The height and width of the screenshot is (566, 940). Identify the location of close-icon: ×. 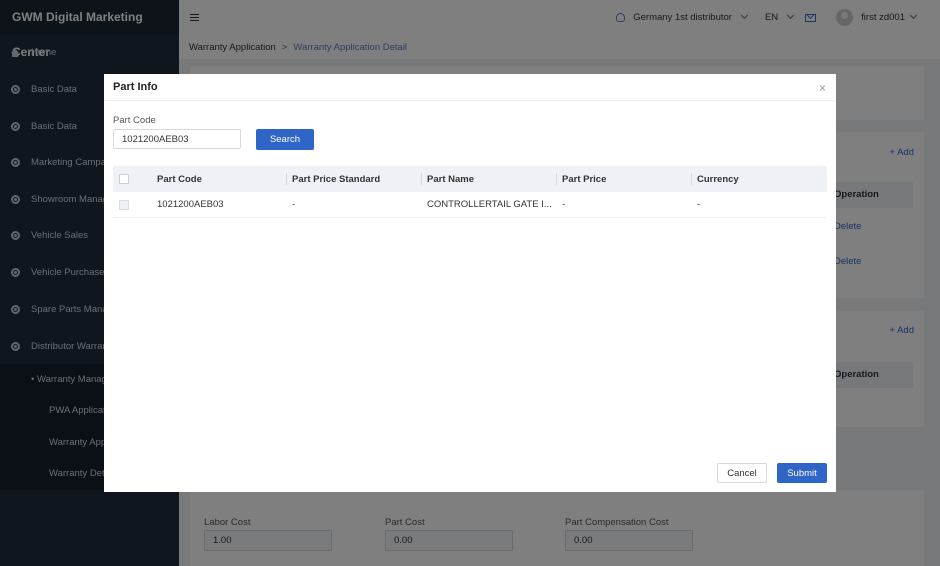
(822, 88).